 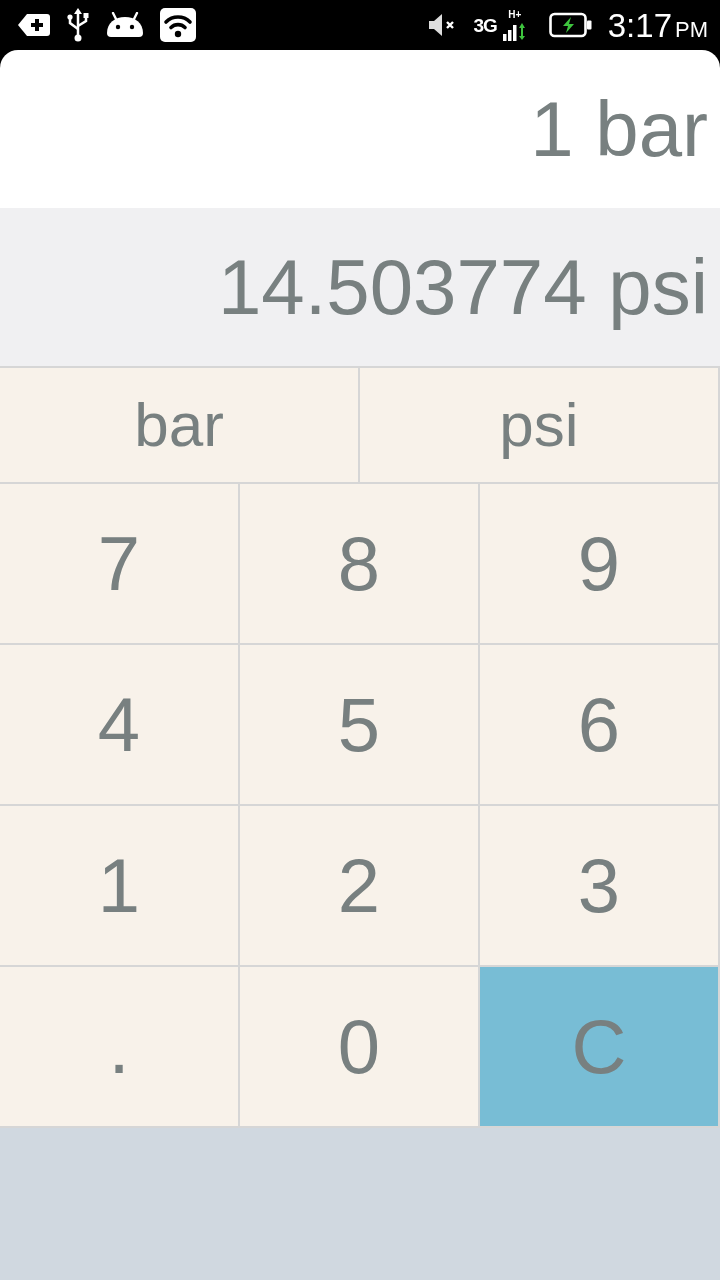 I want to click on key-button: 0, so click(x=360, y=1047).